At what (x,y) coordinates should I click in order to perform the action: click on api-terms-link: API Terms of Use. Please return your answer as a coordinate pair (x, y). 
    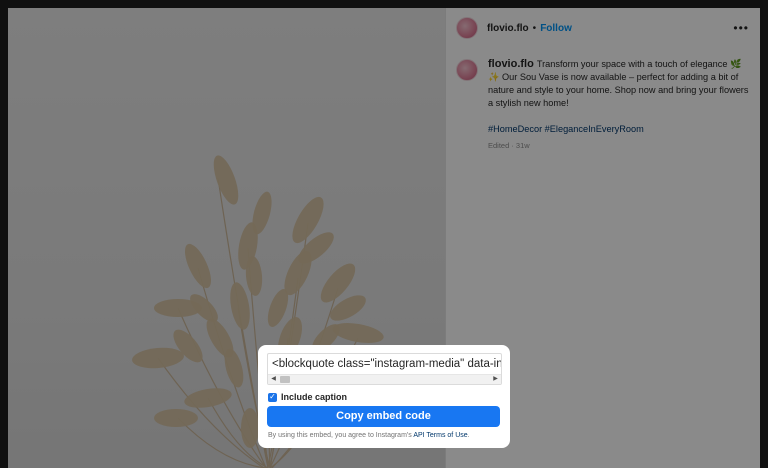
    Looking at the image, I should click on (440, 435).